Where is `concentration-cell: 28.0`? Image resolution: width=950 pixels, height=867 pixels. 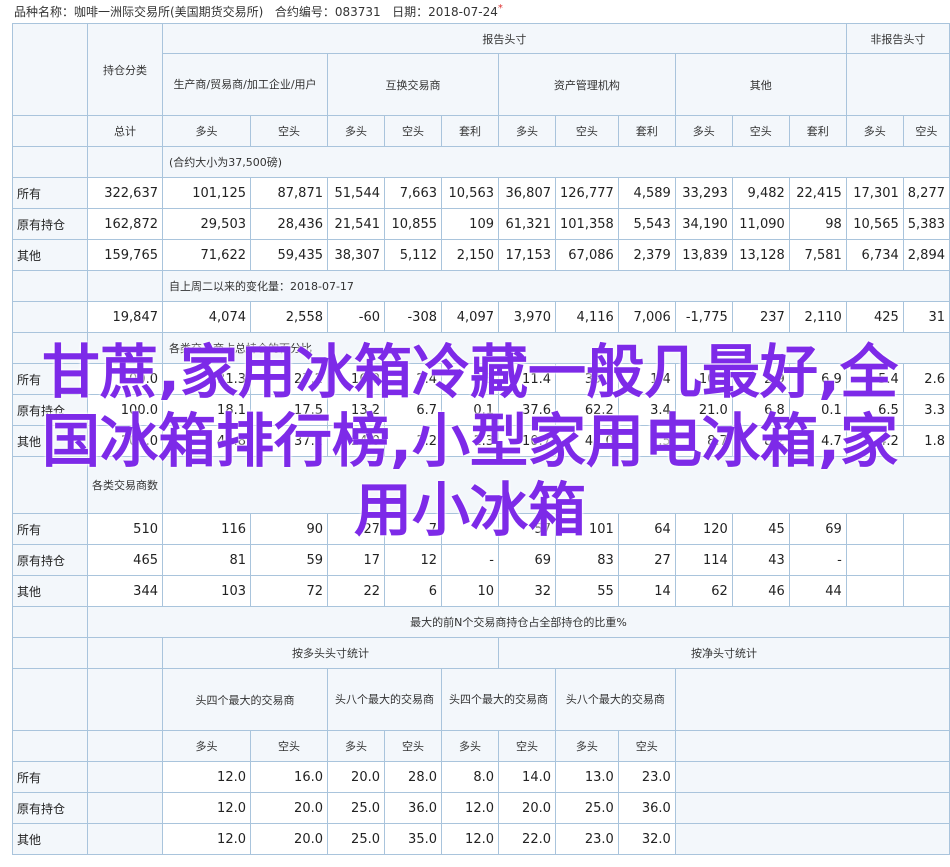
concentration-cell: 28.0 is located at coordinates (413, 777).